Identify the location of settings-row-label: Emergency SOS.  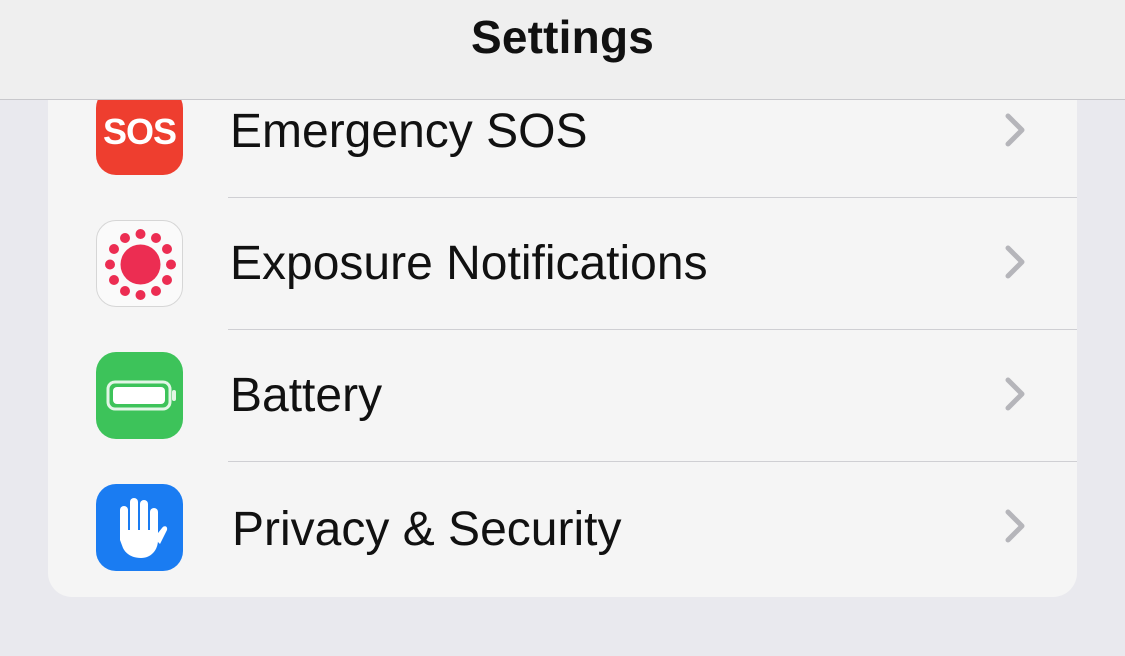
(409, 131).